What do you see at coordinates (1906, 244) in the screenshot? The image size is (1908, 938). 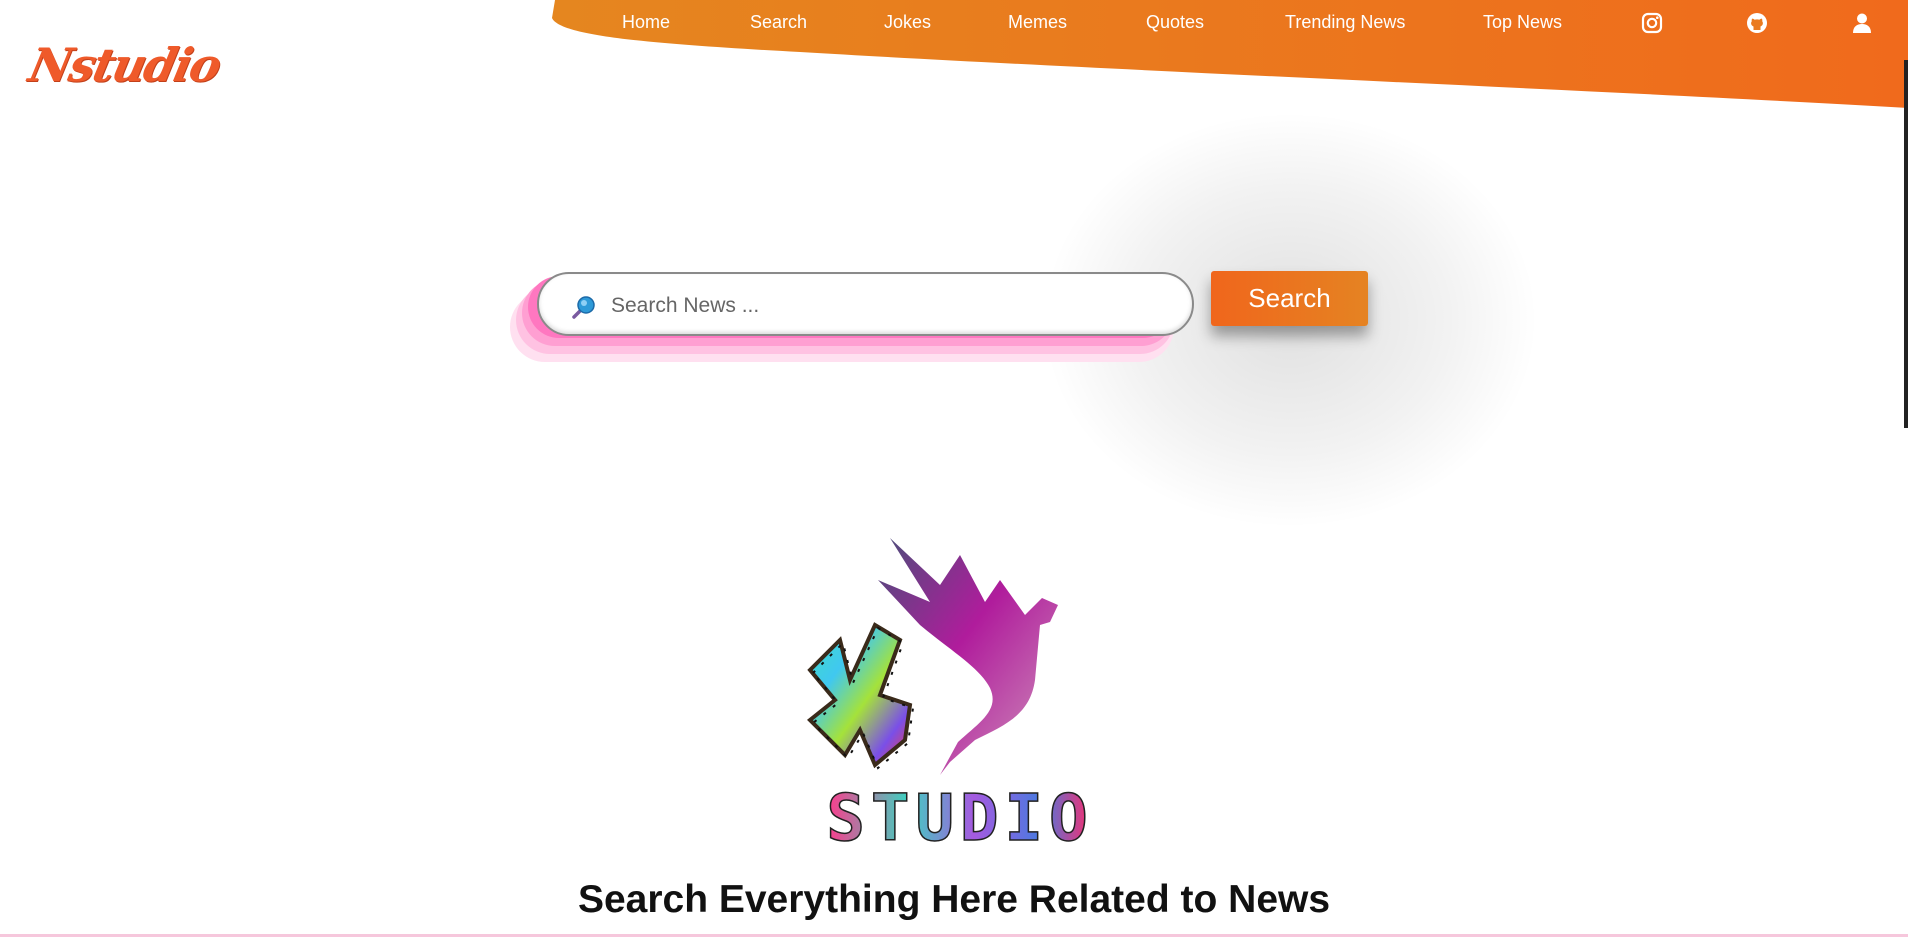 I see `scrollbar` at bounding box center [1906, 244].